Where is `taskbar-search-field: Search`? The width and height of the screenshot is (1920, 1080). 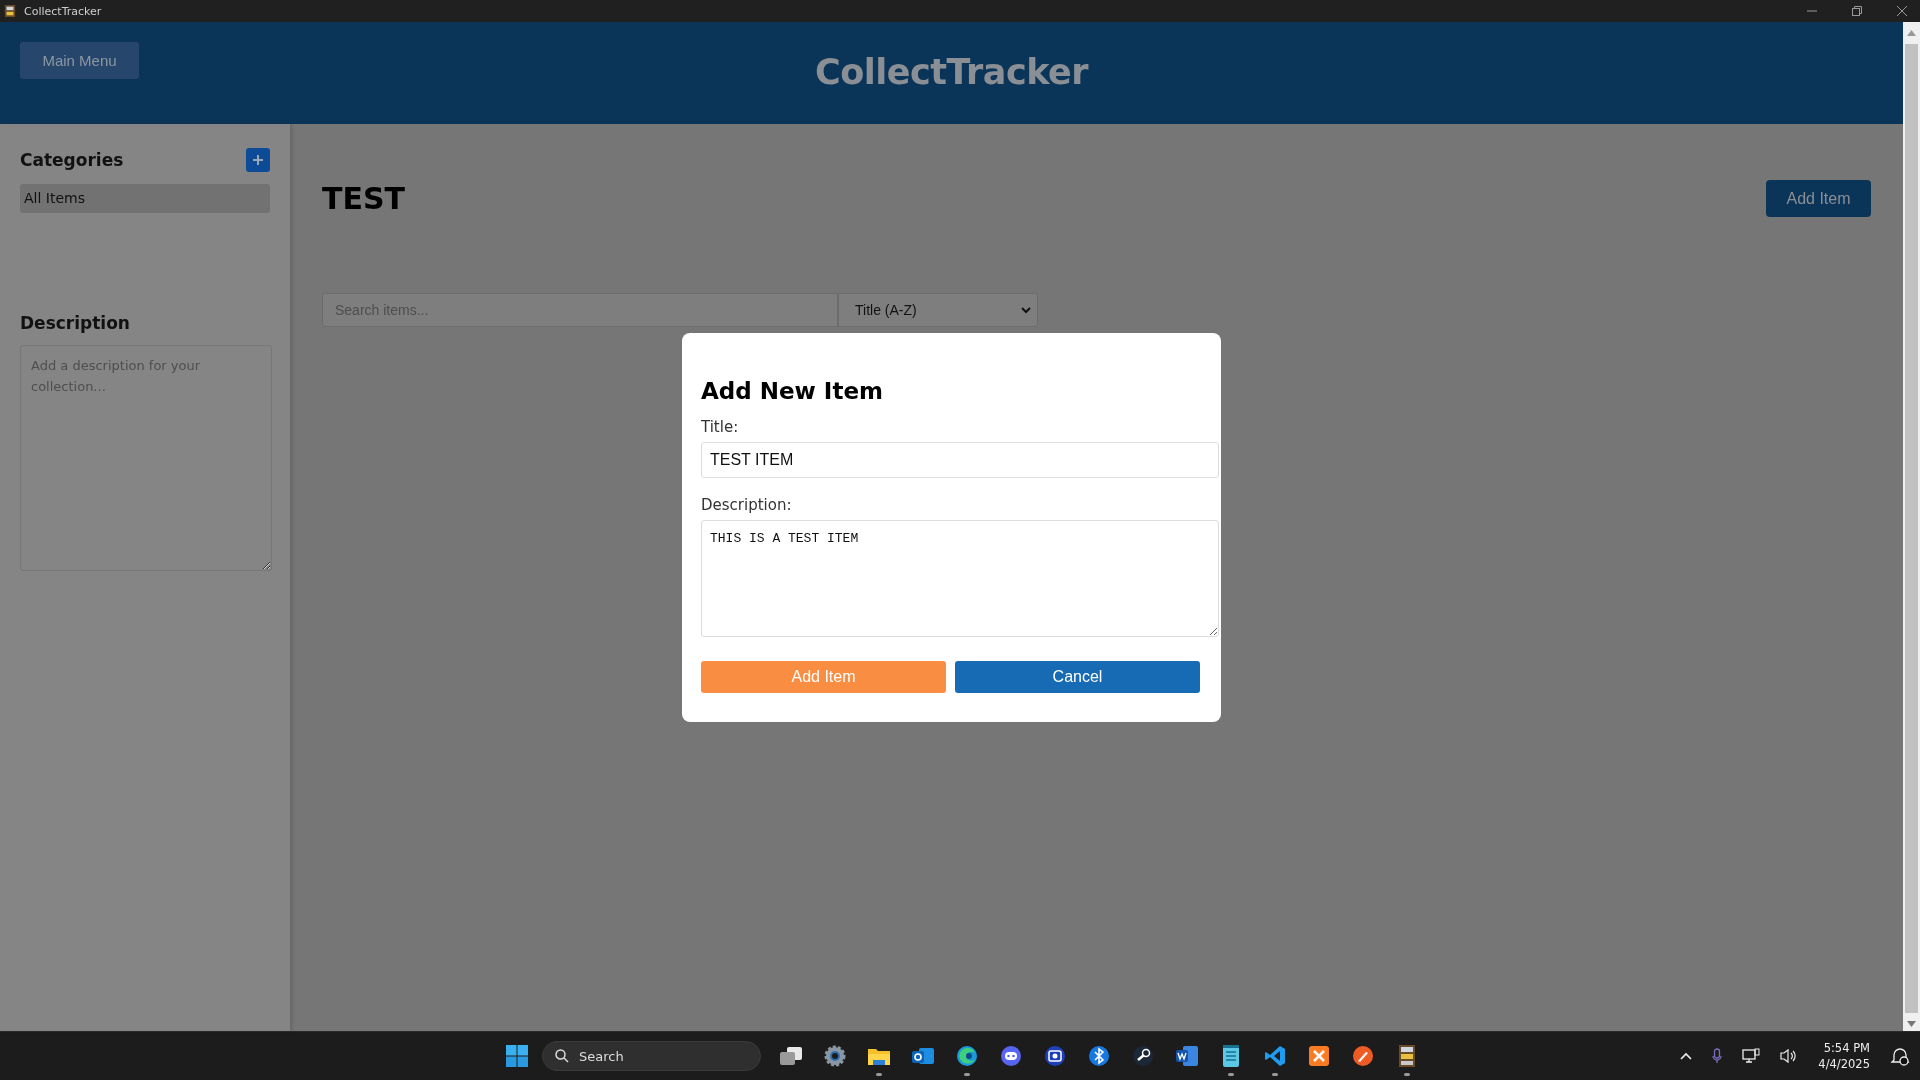
taskbar-search-field: Search is located at coordinates (651, 1056).